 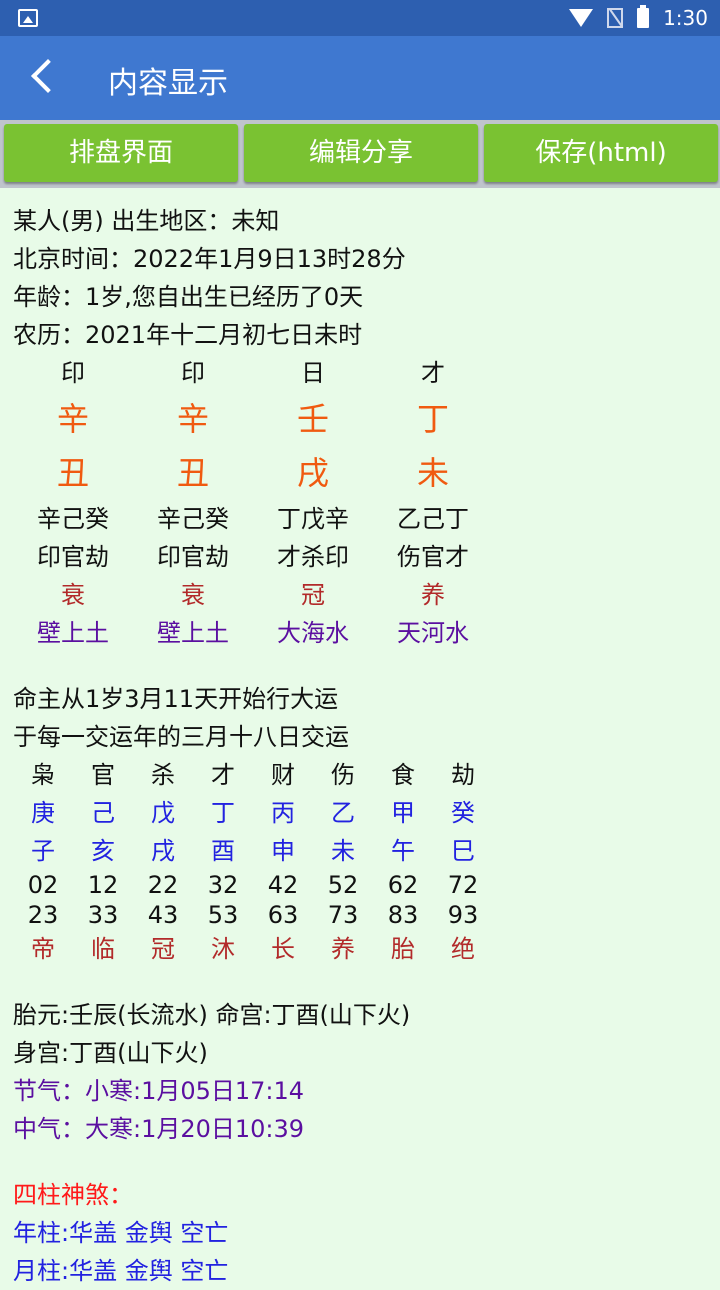 I want to click on dayun-cell: 亥, so click(x=103, y=851).